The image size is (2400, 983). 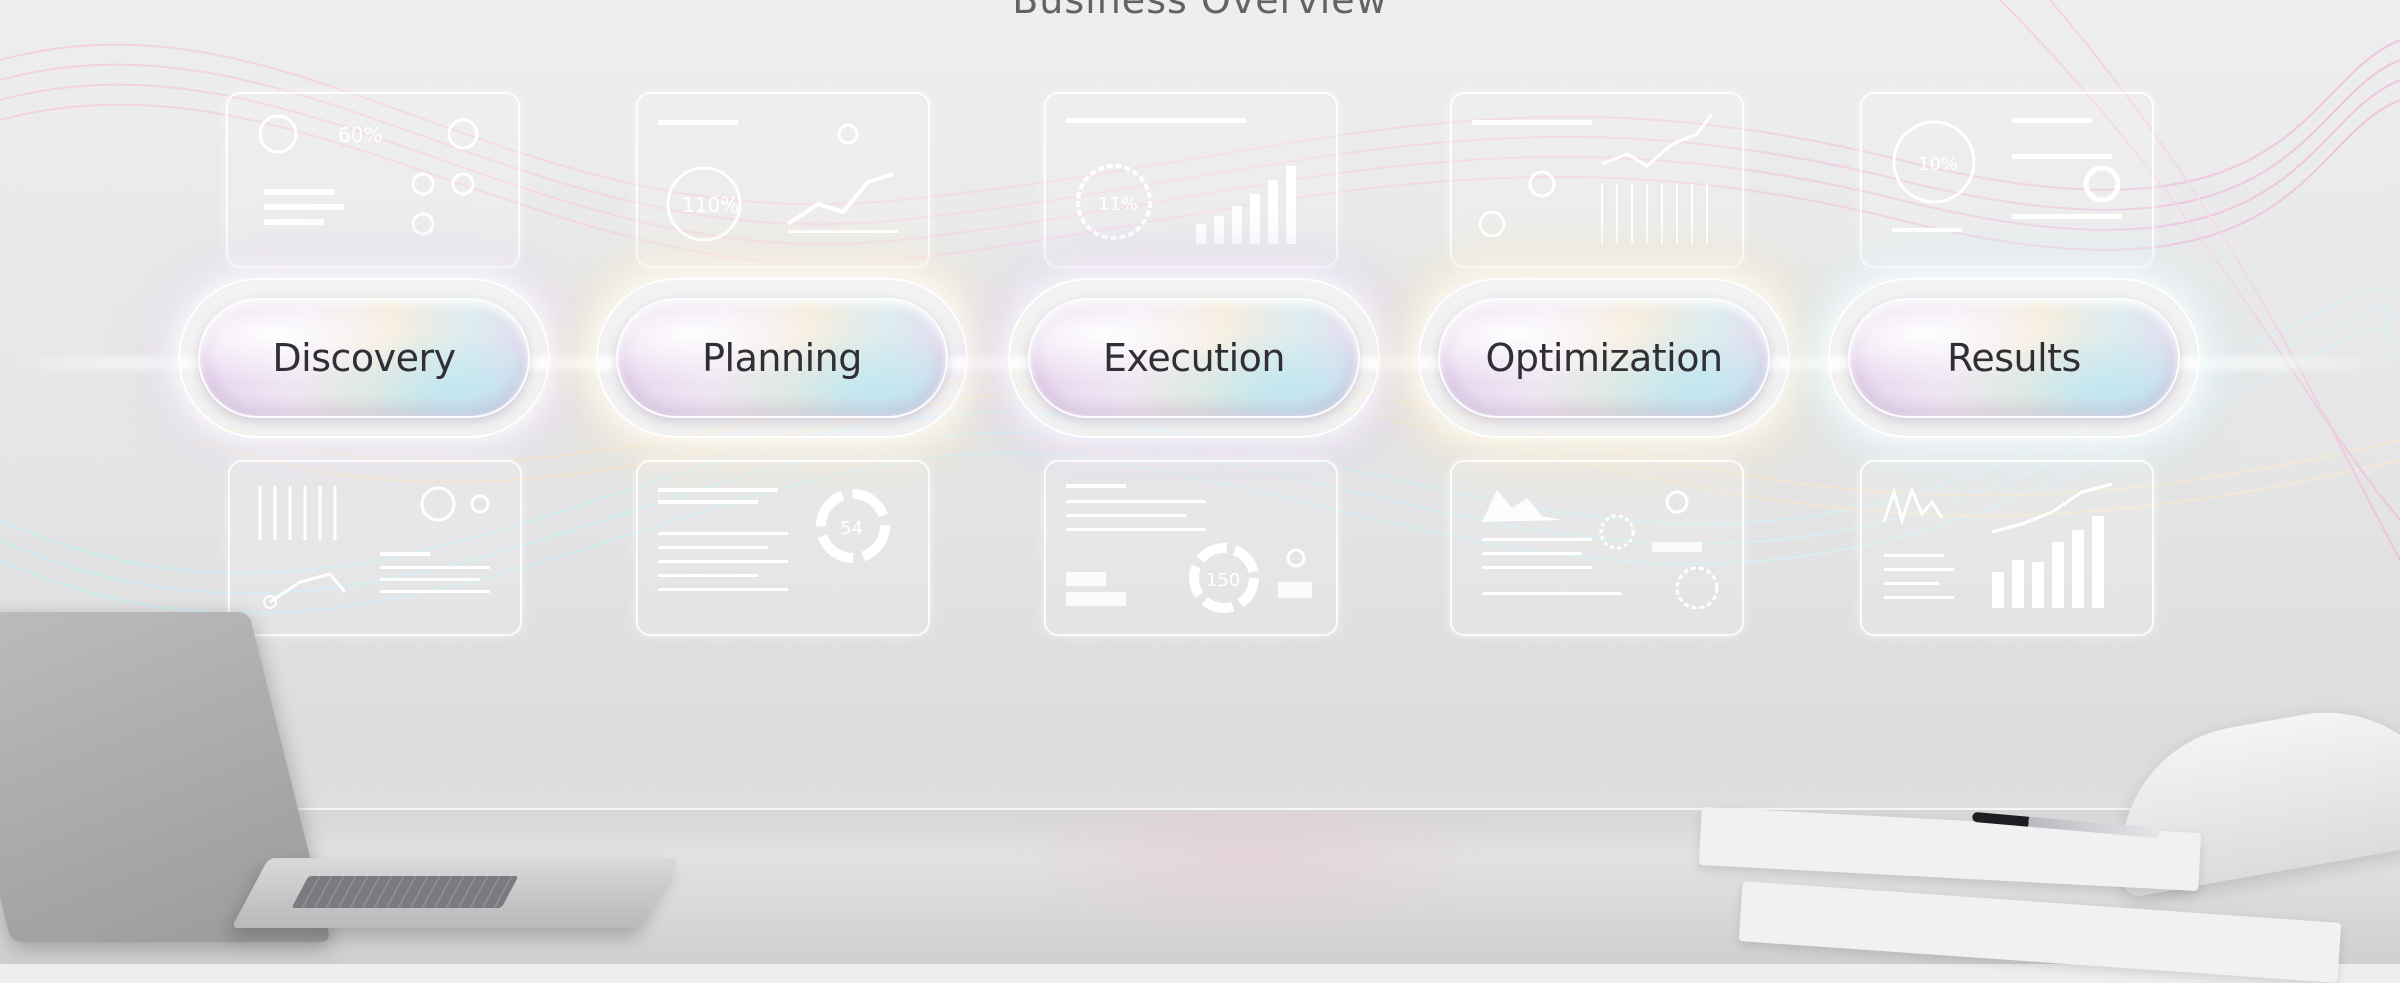 I want to click on bottom-panel-planning: 54, so click(x=783, y=548).